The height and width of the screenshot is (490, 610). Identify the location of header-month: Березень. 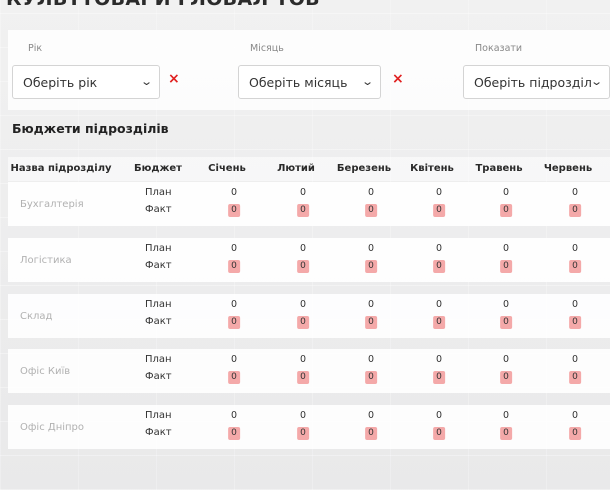
(364, 168).